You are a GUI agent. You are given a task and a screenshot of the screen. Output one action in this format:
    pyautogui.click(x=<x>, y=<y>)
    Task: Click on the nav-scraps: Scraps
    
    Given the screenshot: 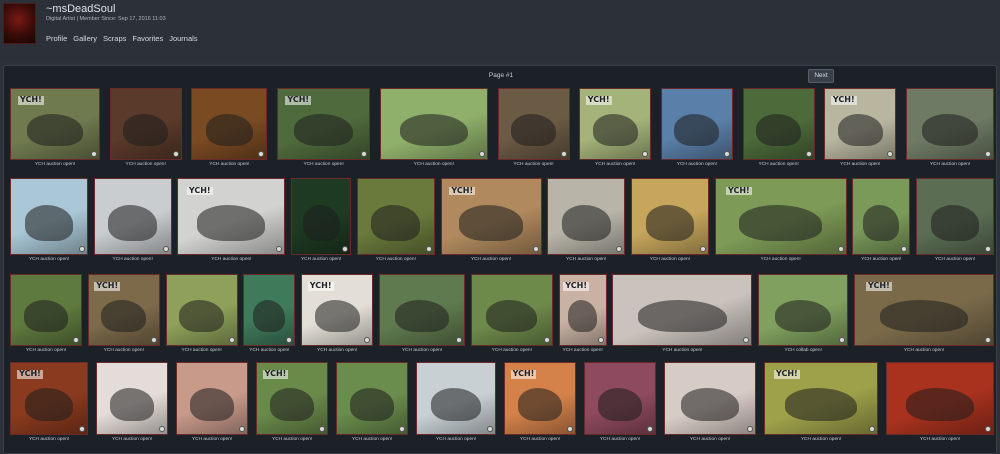 What is the action you would take?
    pyautogui.click(x=114, y=38)
    